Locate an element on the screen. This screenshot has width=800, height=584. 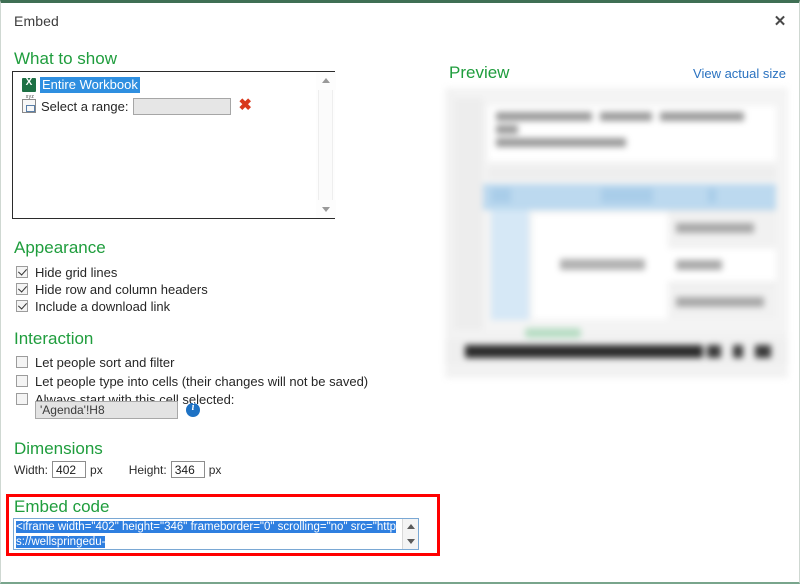
scrollbar-track is located at coordinates (325, 145).